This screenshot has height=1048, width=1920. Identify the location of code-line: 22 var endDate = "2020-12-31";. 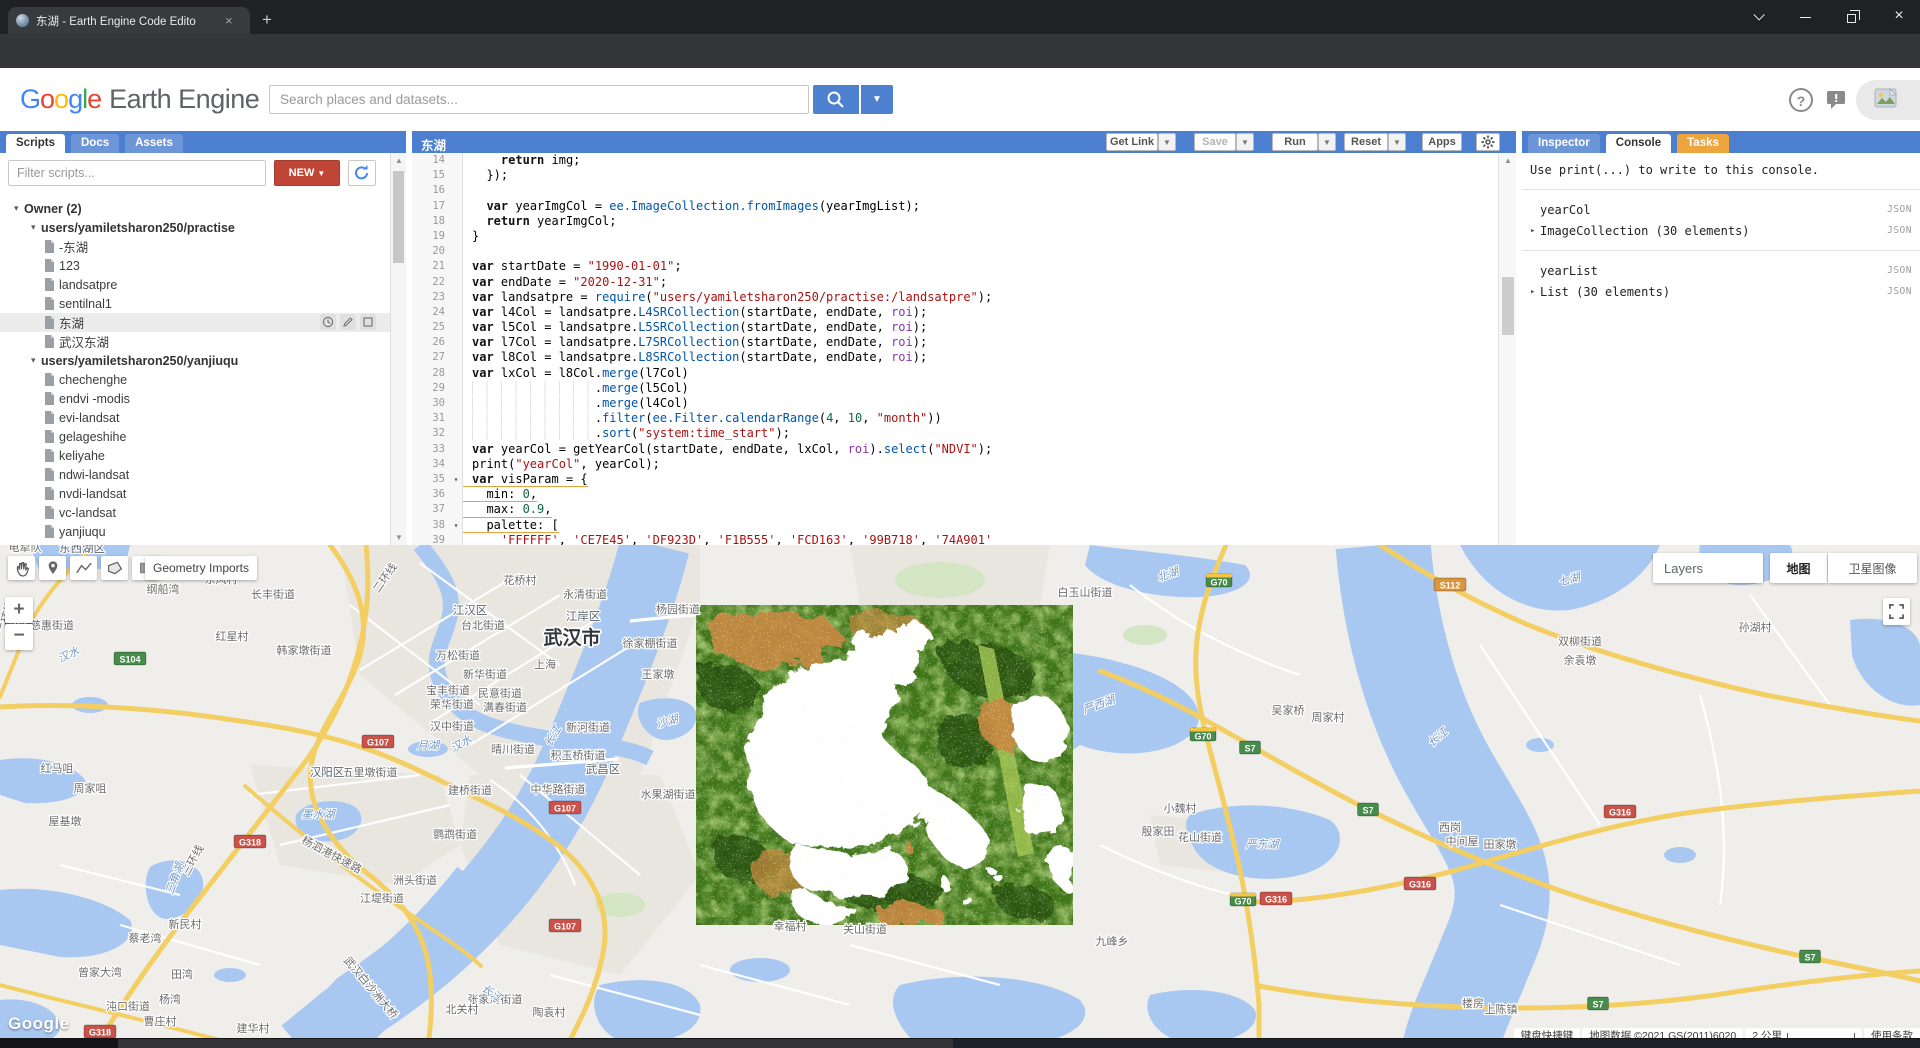
(955, 282).